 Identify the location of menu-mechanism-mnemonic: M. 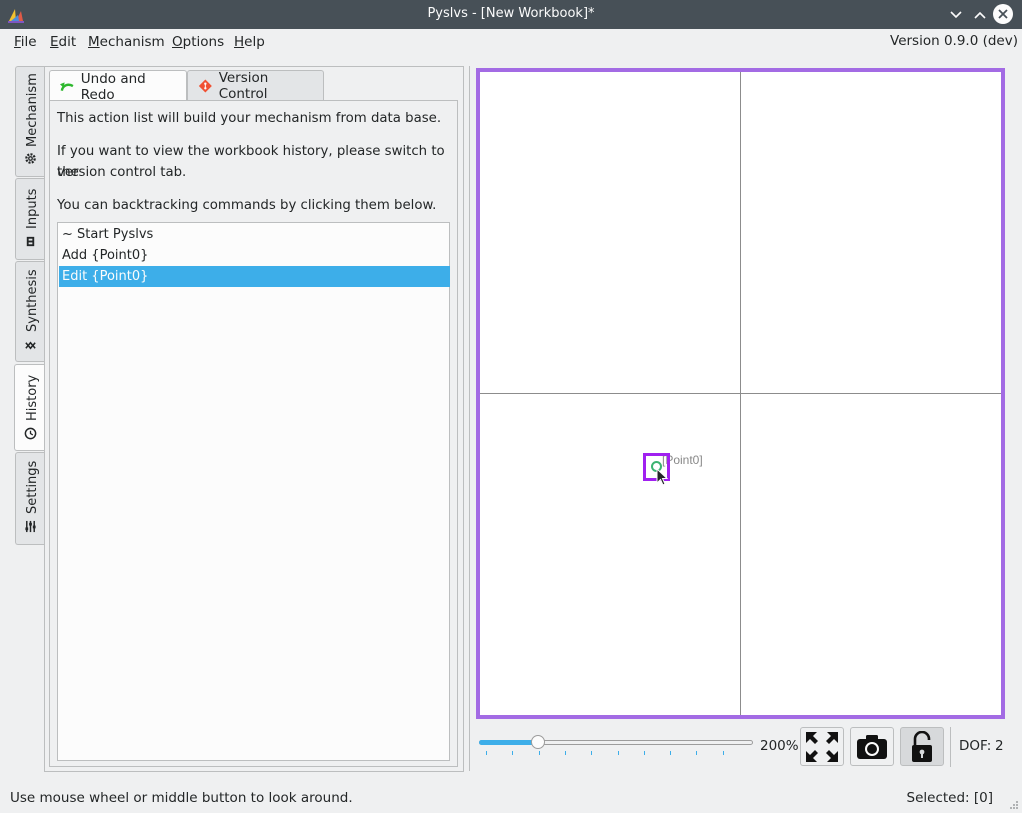
(94, 42).